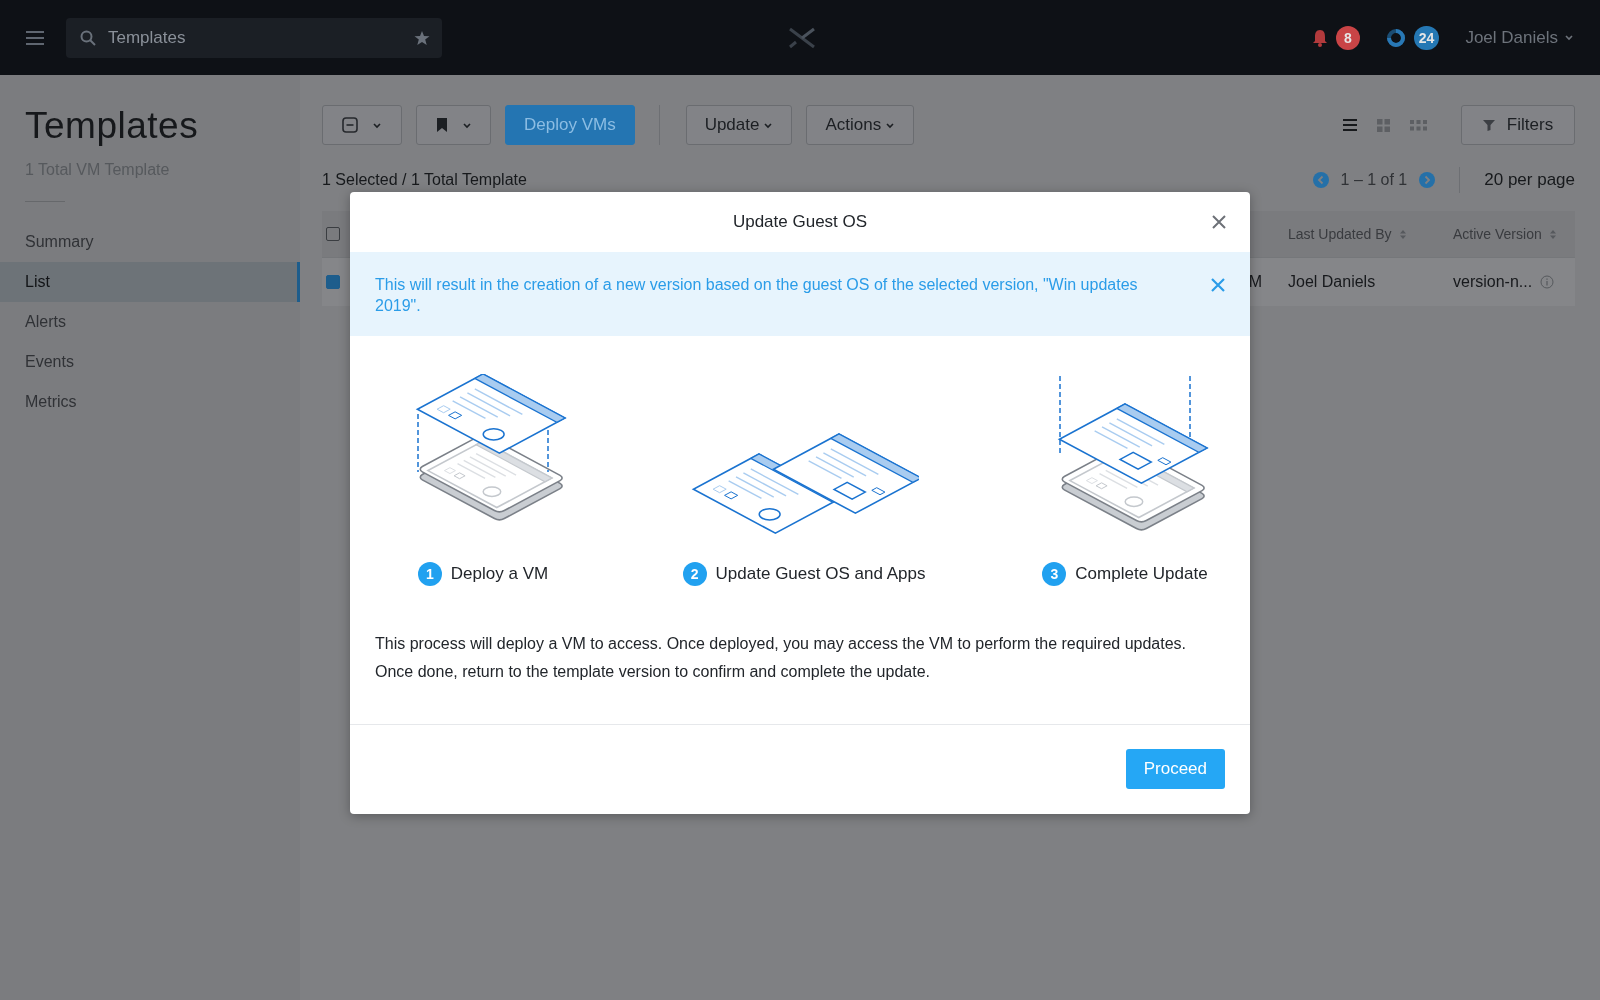  What do you see at coordinates (800, 655) in the screenshot?
I see `description: This process will deploy a VM to access. Once deployed, you may access the VM to perform the required updates. Once done, return to the template version to confirm and complete the update.` at bounding box center [800, 655].